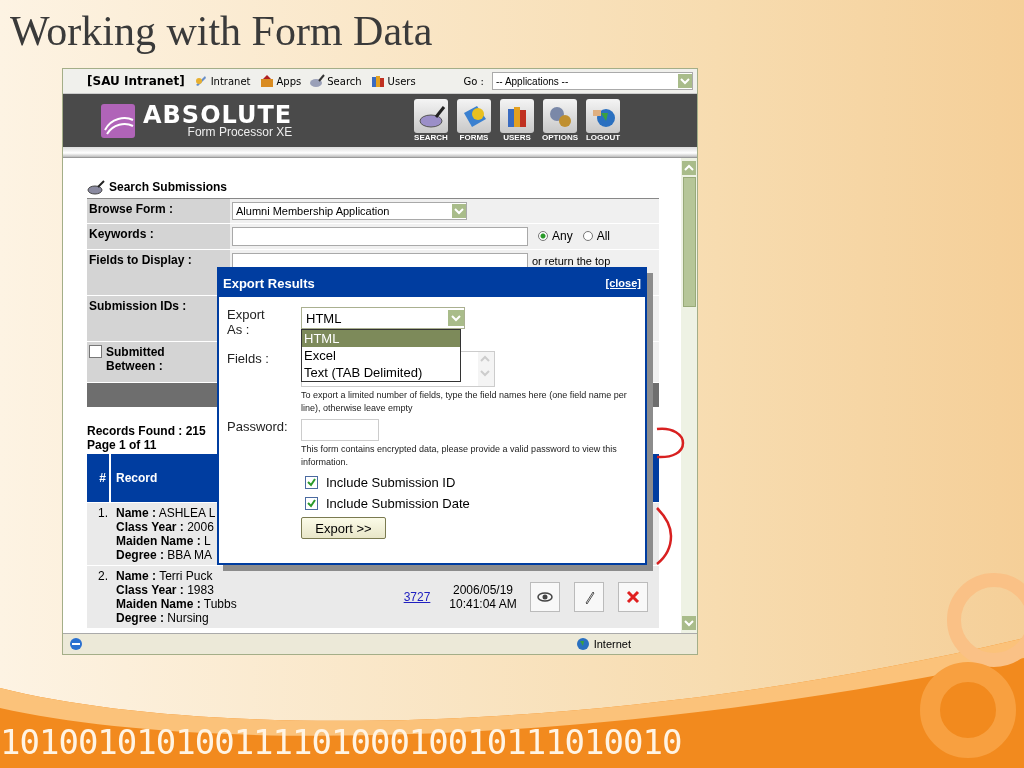  I want to click on record-field: Degree : Nursing, so click(162, 618).